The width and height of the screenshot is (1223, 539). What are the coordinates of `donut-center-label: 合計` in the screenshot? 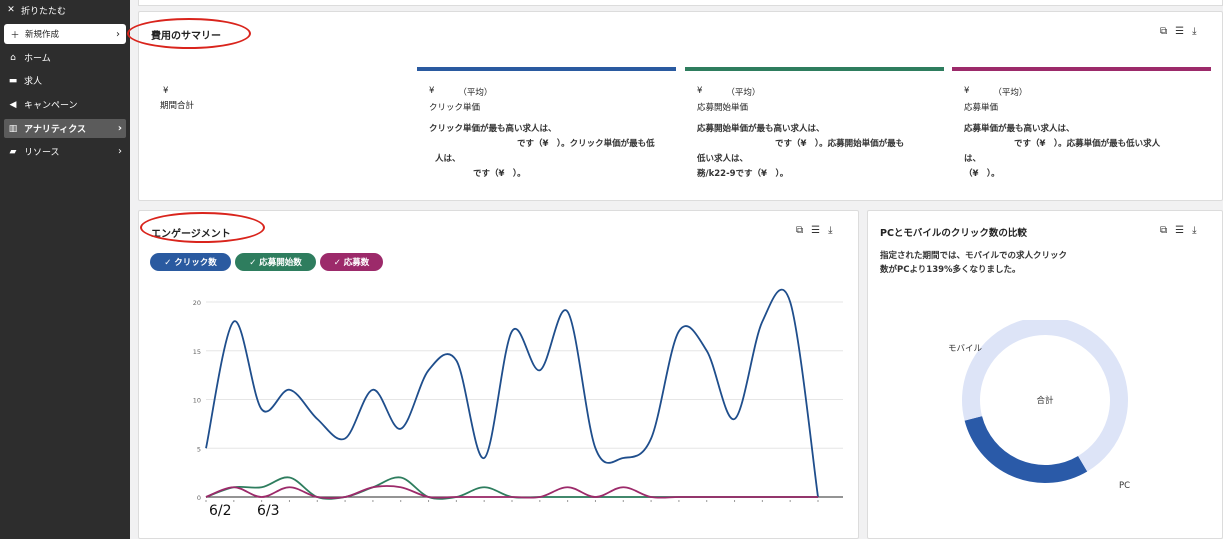 It's located at (1045, 400).